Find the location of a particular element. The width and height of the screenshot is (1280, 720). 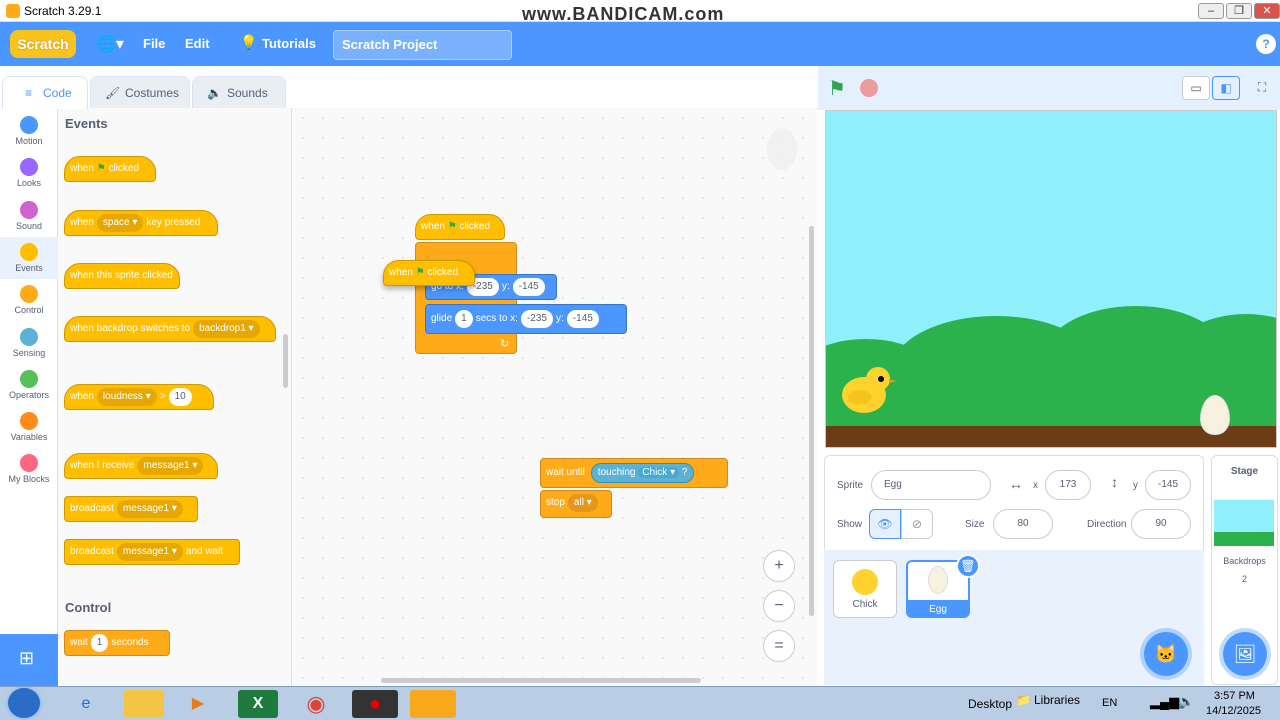

maximize-button: ❐ is located at coordinates (1239, 11).